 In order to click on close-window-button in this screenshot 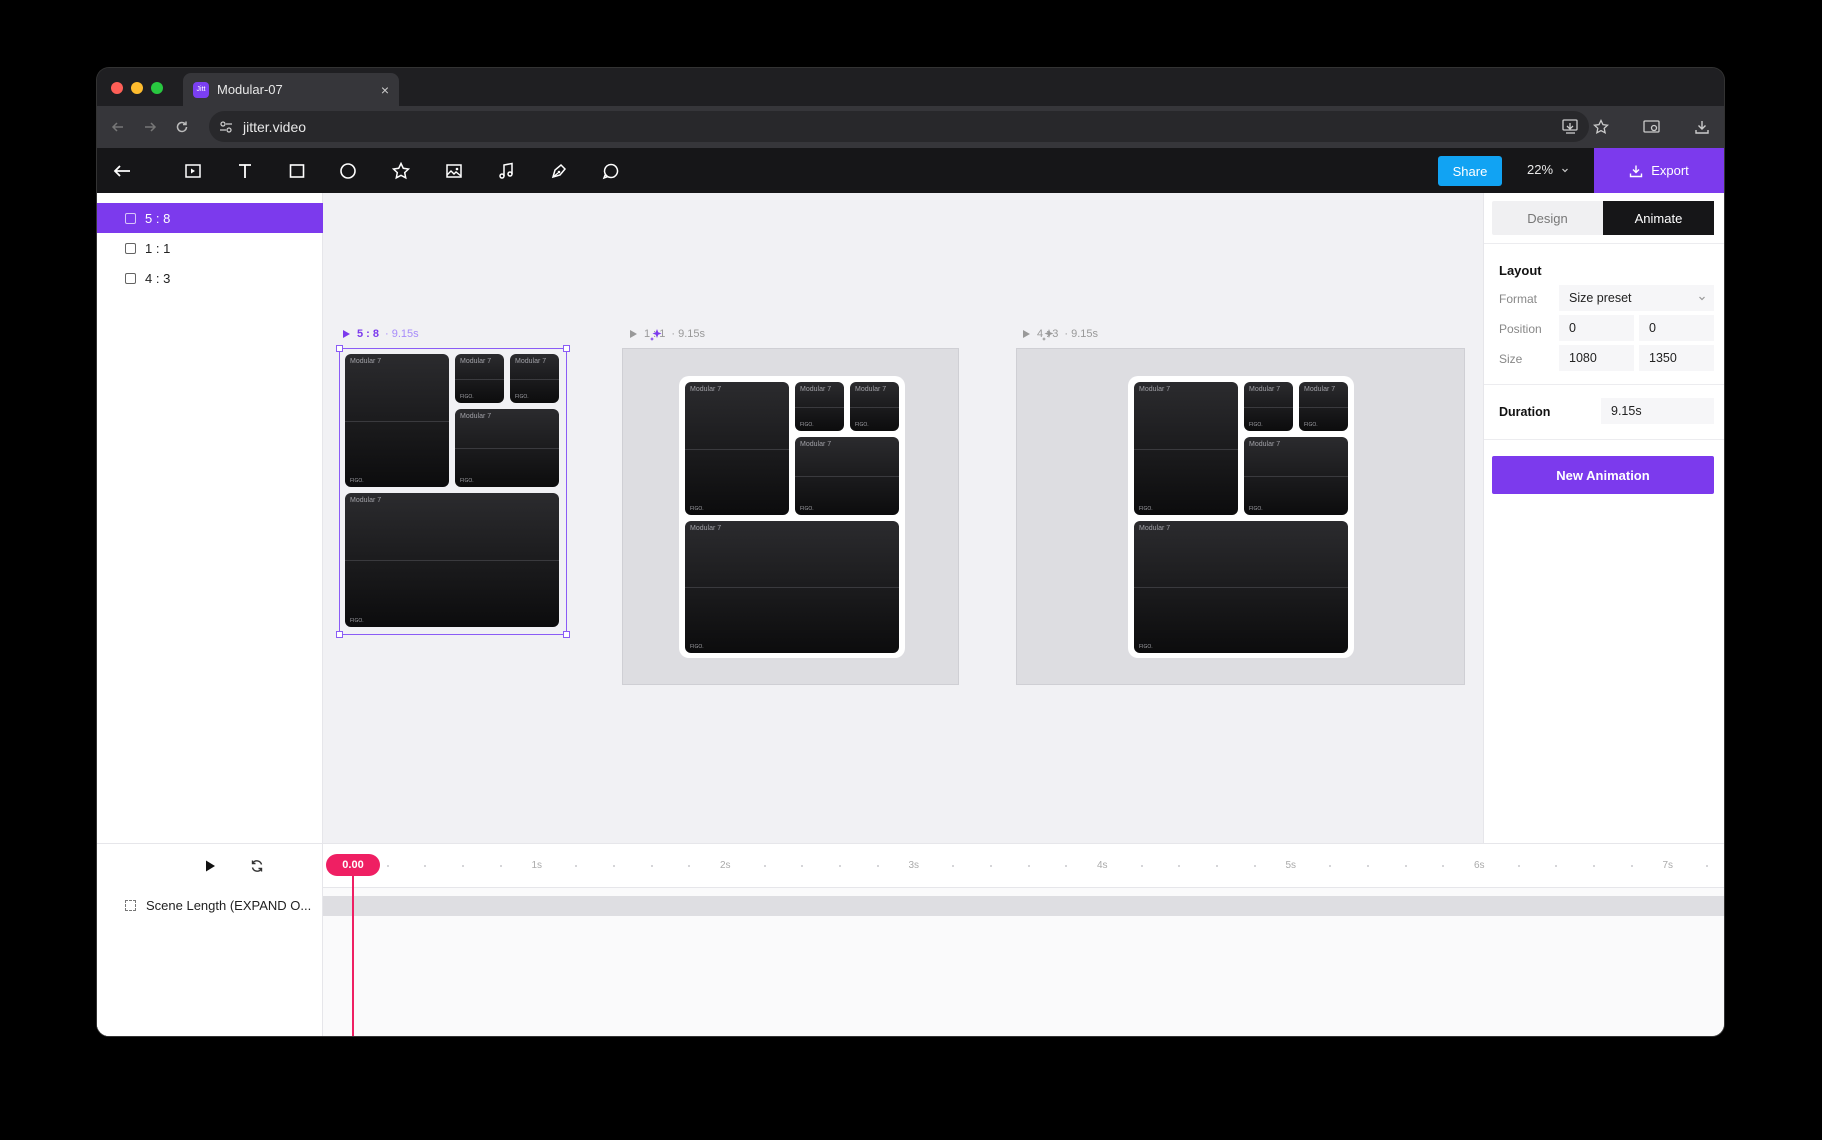, I will do `click(117, 88)`.